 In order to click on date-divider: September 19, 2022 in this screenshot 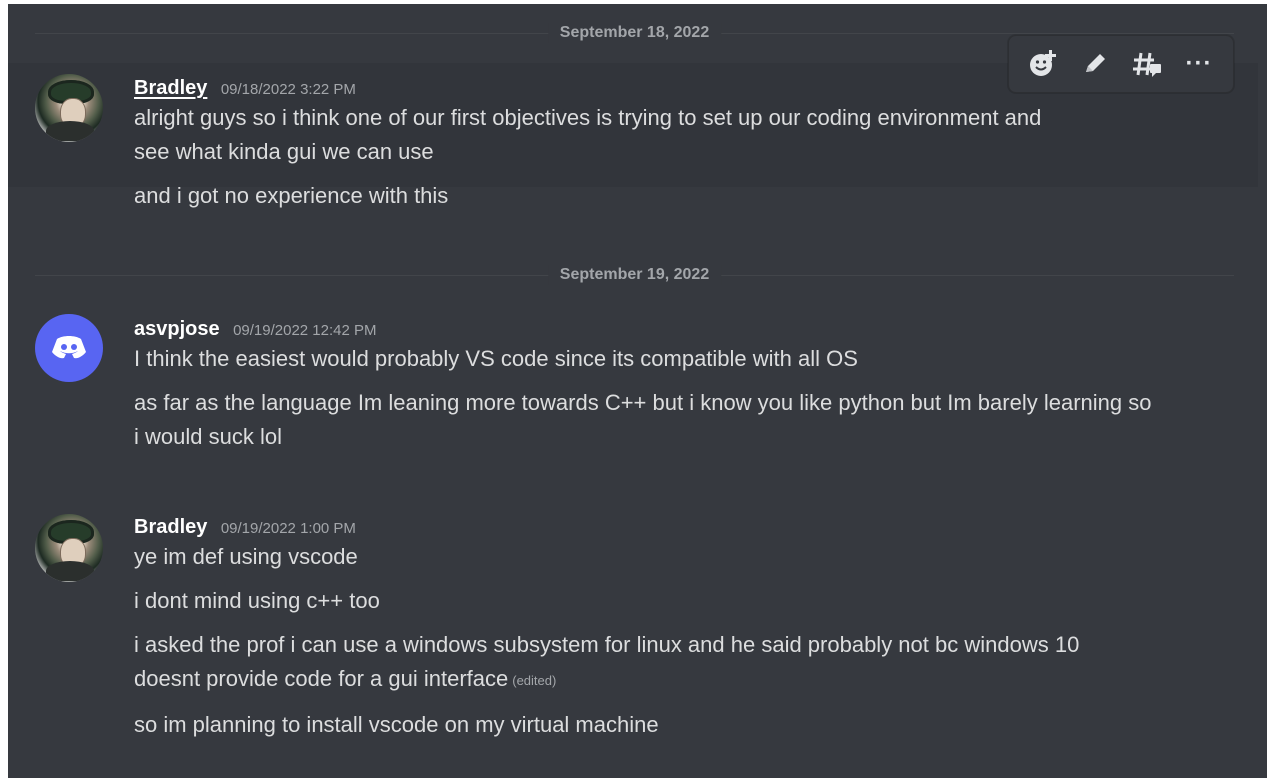, I will do `click(634, 275)`.